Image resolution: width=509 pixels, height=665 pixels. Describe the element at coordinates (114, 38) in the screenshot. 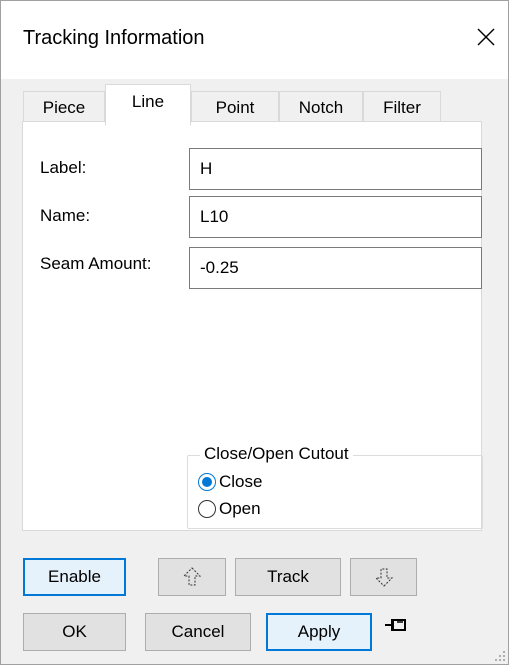

I see `window-title: Tracking Information` at that location.